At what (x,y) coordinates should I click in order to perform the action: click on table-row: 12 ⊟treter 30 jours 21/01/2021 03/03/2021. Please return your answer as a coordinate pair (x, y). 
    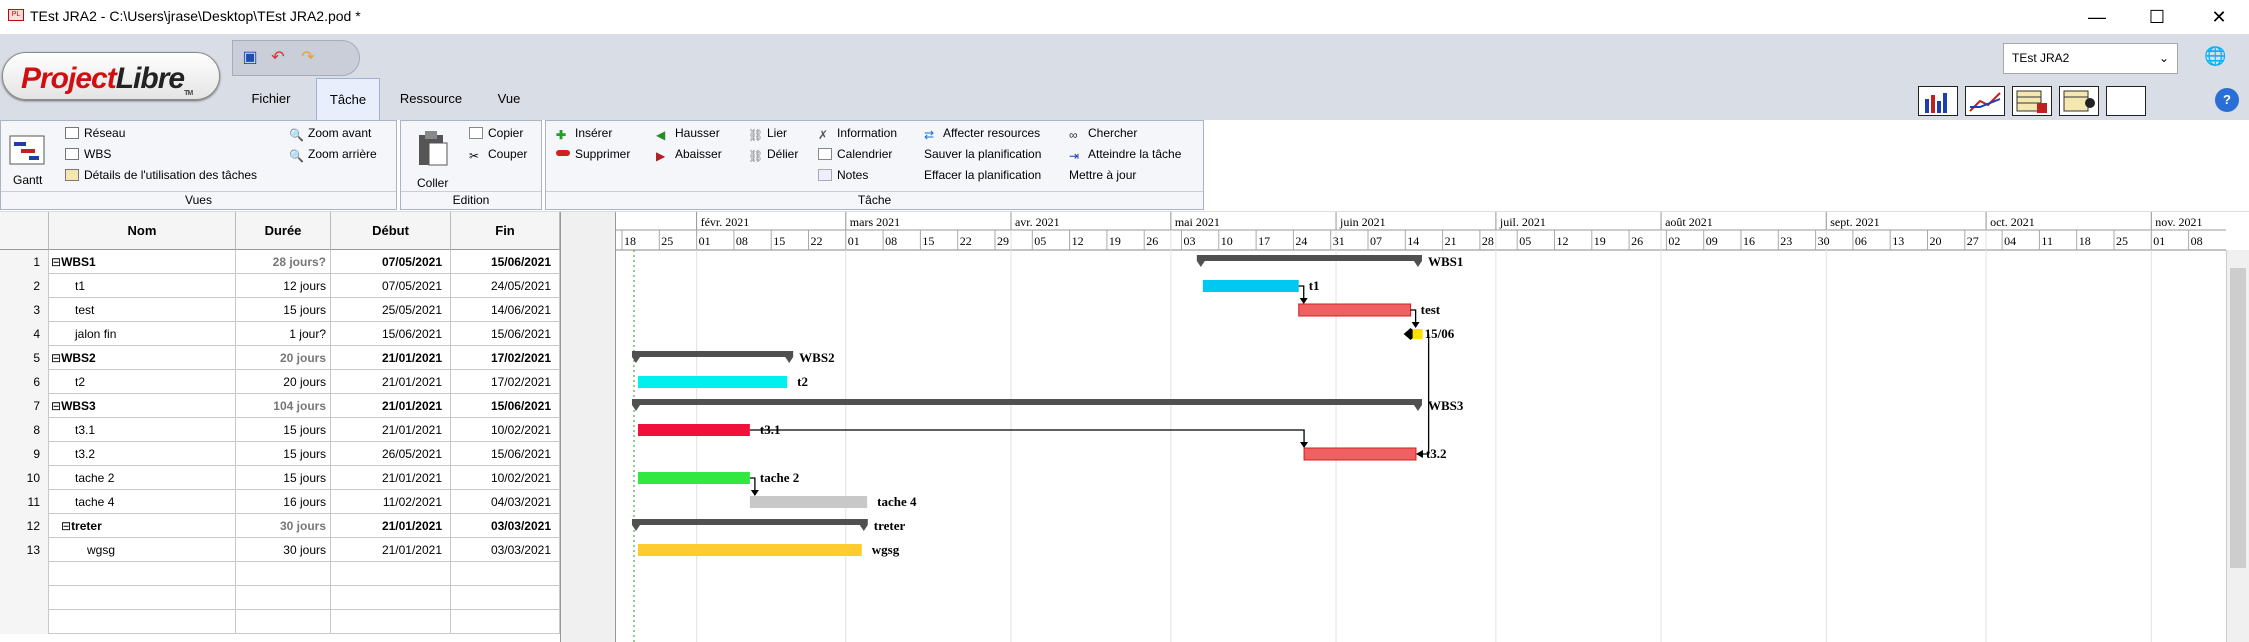
    Looking at the image, I should click on (280, 526).